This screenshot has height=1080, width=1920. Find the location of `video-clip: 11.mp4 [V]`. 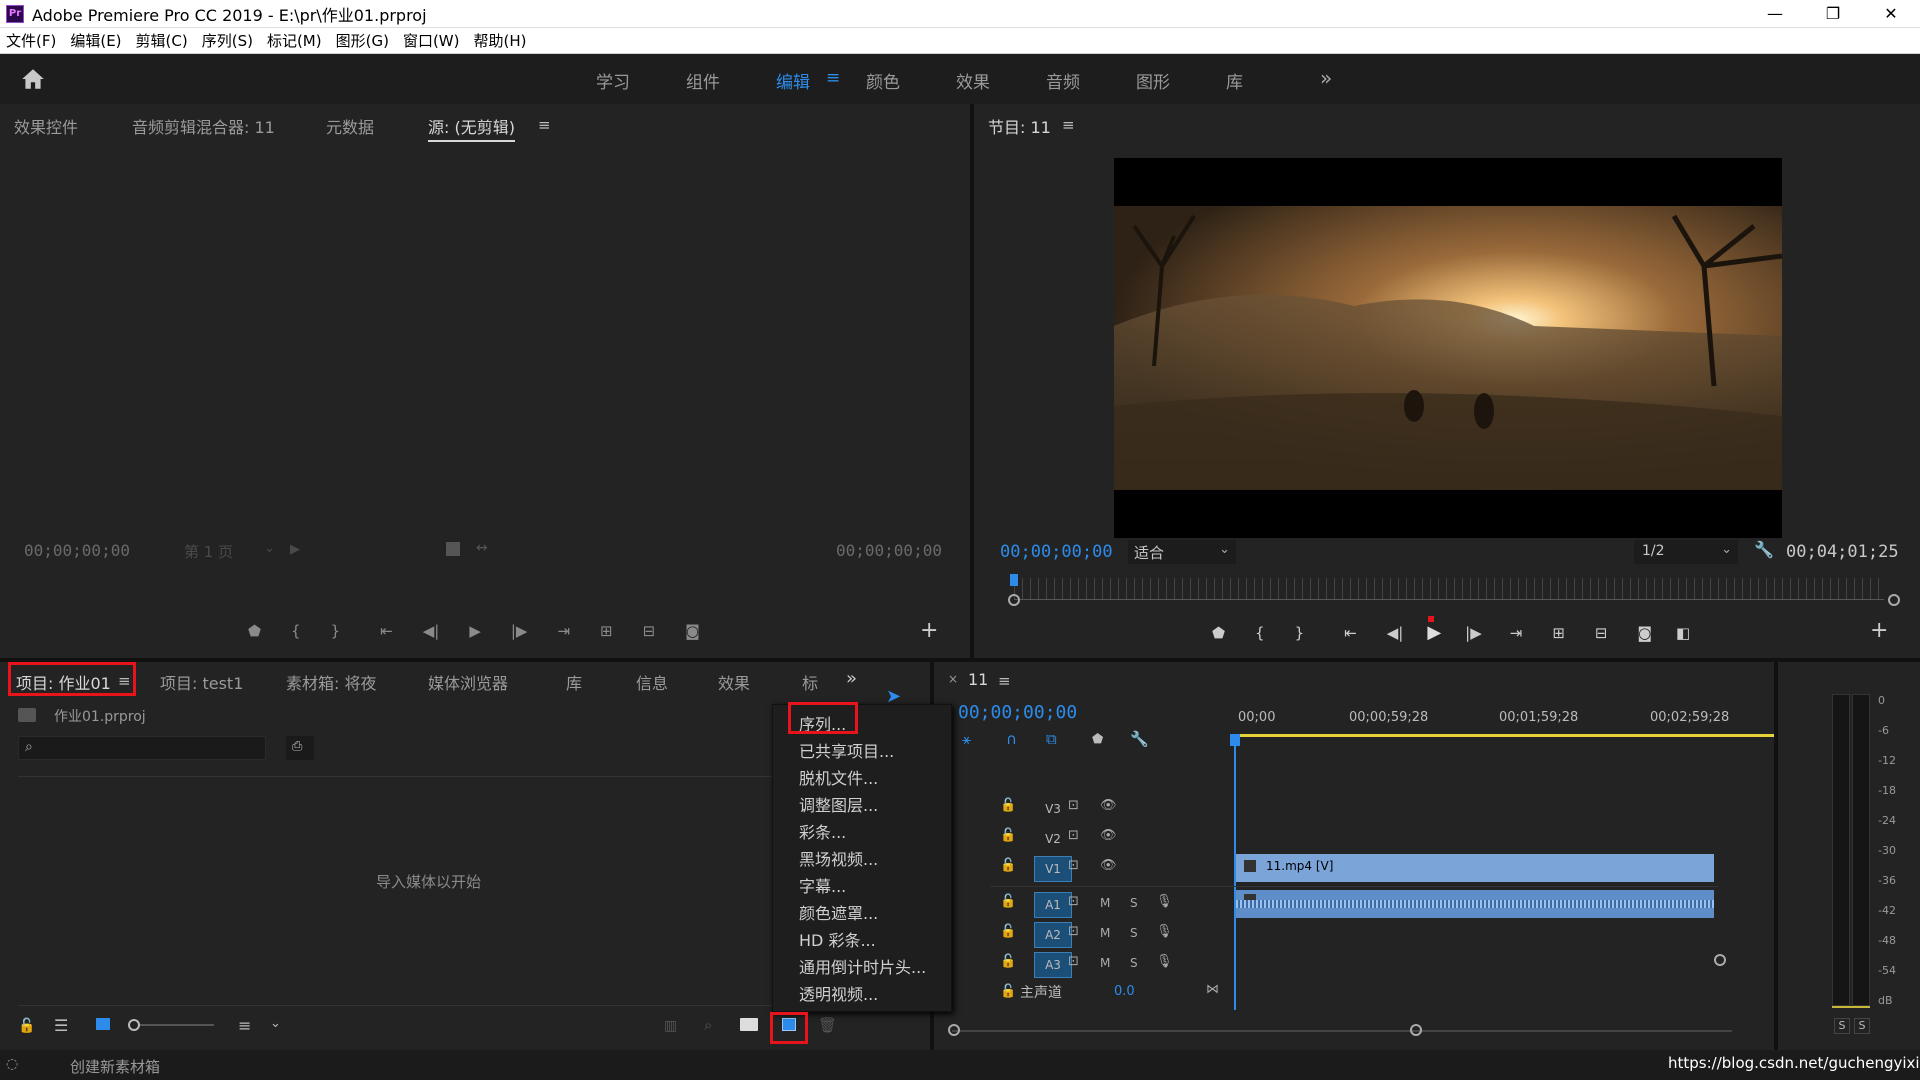

video-clip: 11.mp4 [V] is located at coordinates (1475, 868).